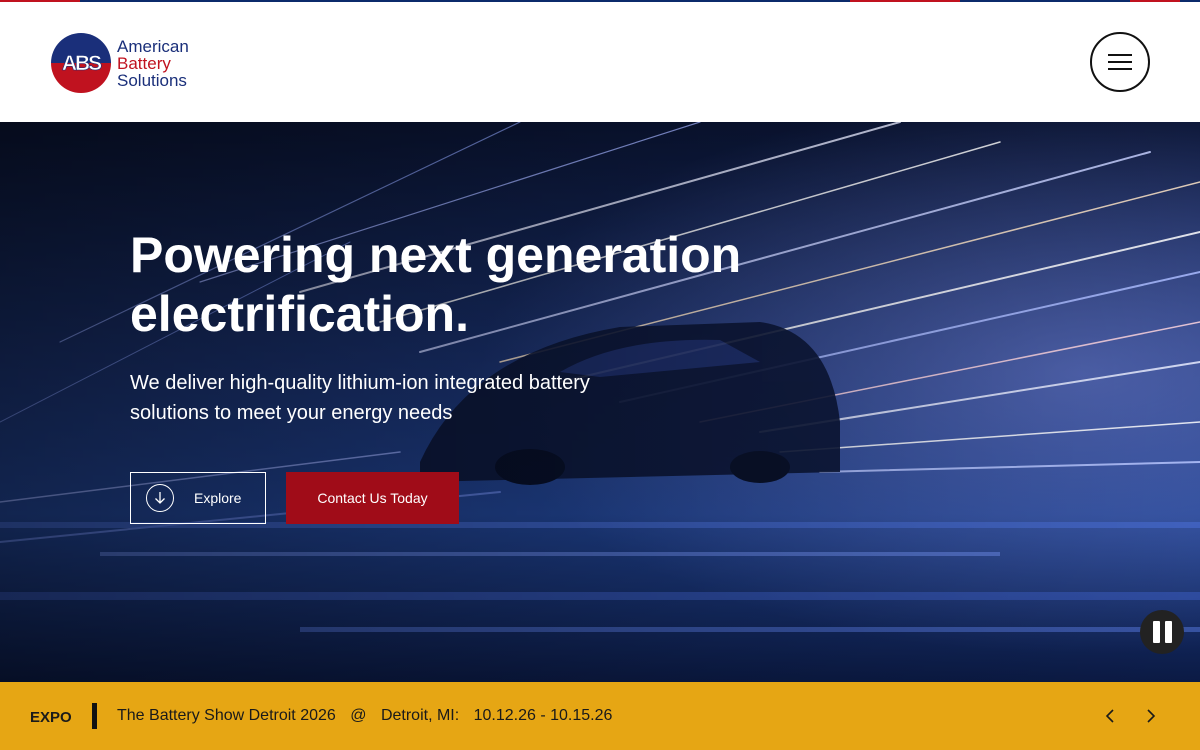 This screenshot has width=1200, height=750. I want to click on ticker-at: @, so click(358, 715).